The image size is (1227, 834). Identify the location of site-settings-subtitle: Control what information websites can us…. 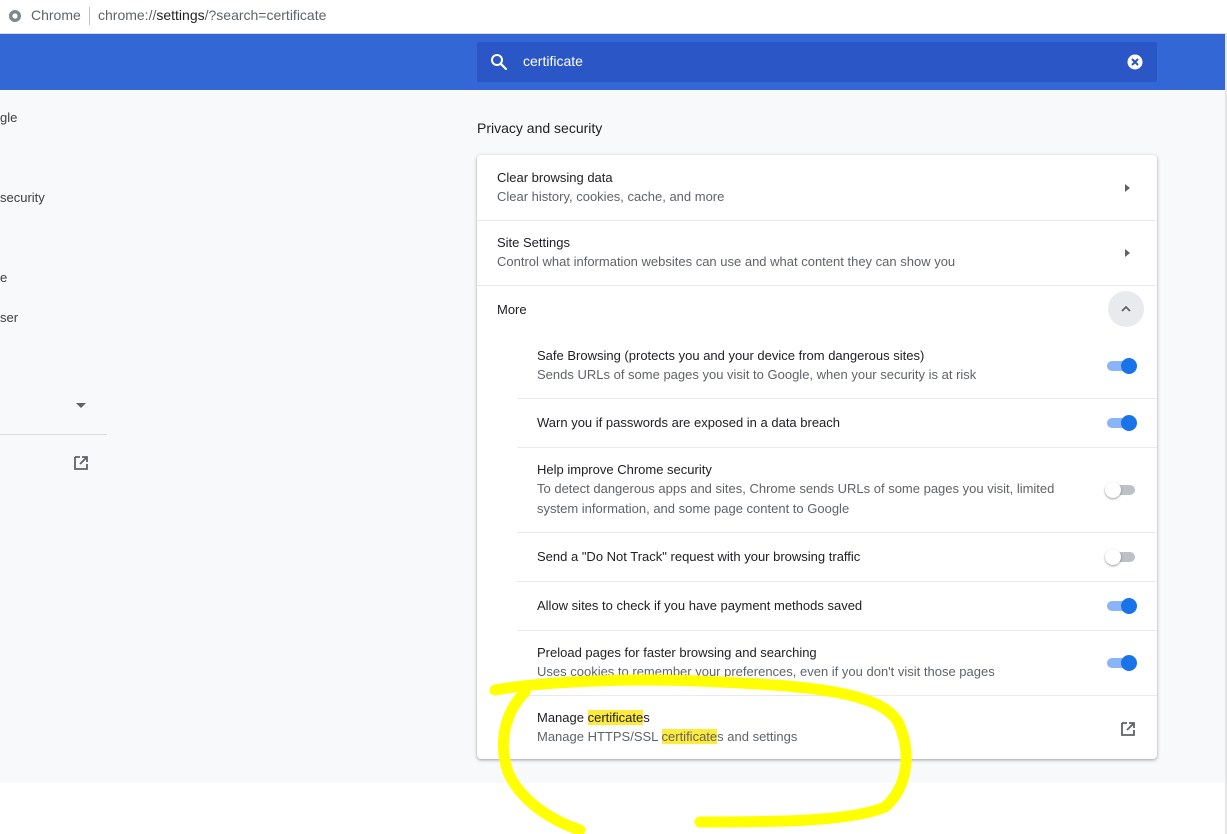
(726, 261).